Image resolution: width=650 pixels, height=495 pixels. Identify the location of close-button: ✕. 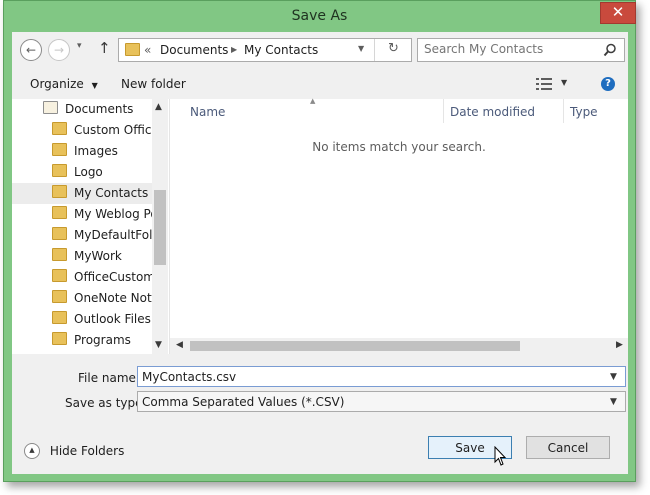
(618, 13).